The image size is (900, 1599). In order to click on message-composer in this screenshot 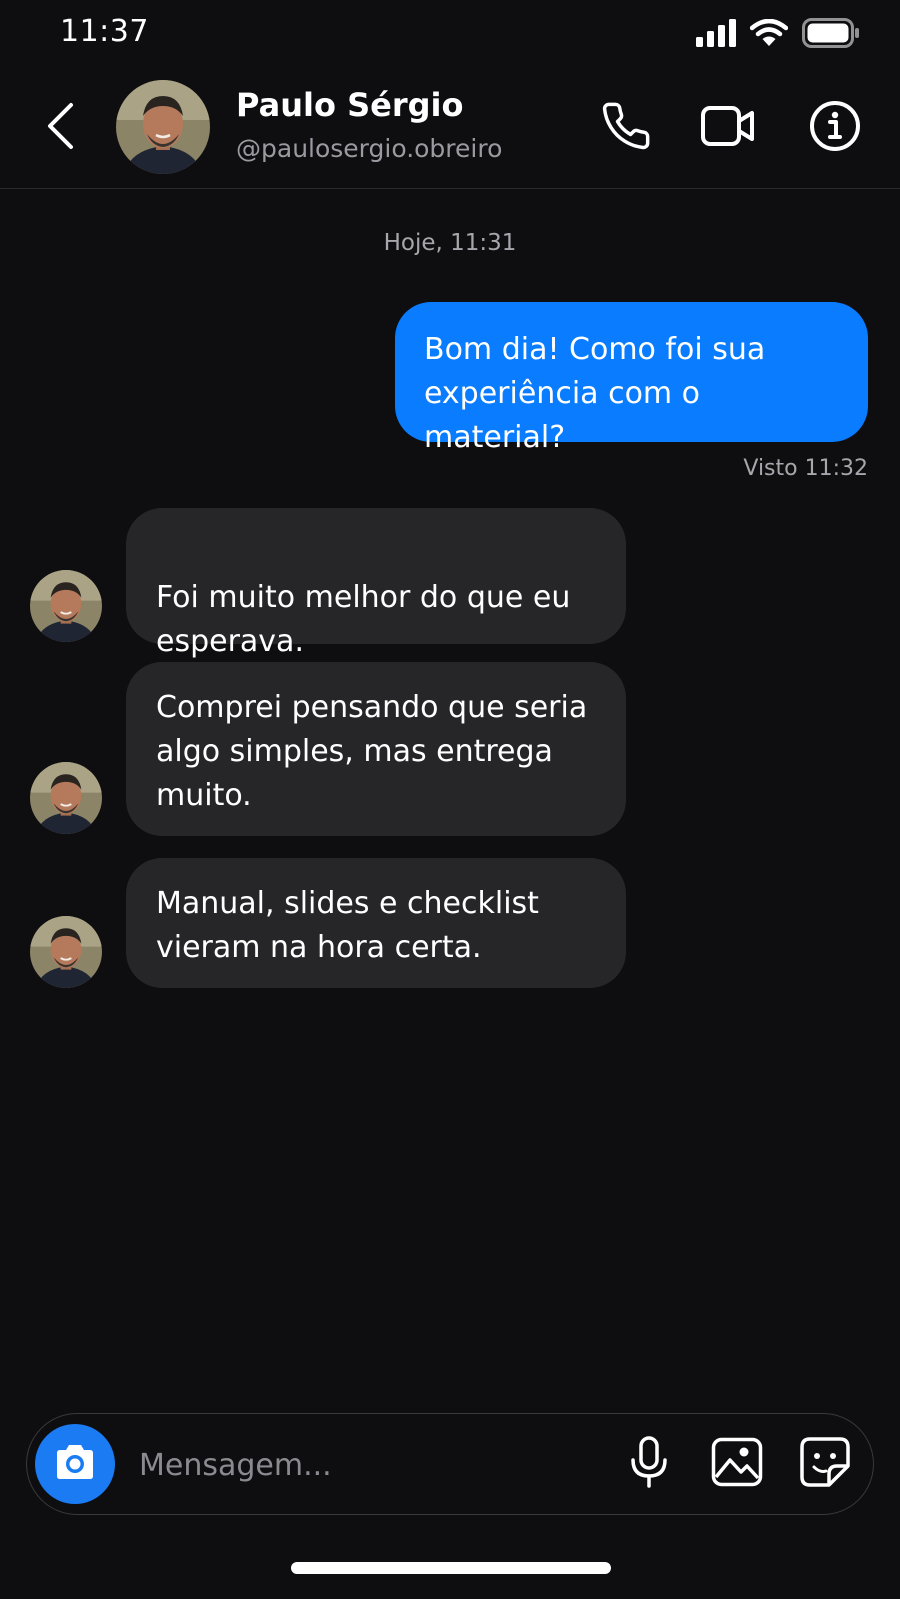, I will do `click(450, 1464)`.